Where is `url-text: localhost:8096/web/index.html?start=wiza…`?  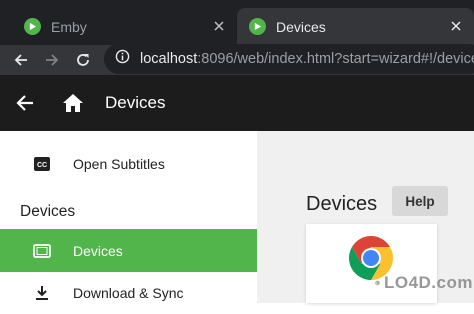 url-text: localhost:8096/web/index.html?start=wiza… is located at coordinates (307, 59).